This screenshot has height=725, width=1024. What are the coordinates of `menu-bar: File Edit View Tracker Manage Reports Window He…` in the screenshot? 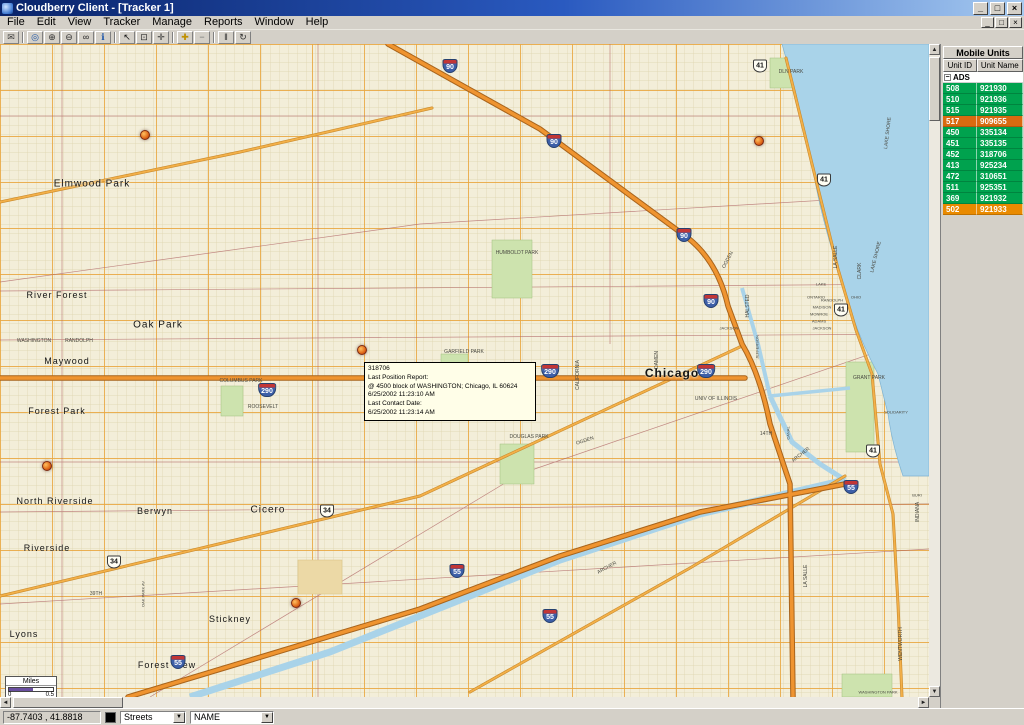 It's located at (512, 23).